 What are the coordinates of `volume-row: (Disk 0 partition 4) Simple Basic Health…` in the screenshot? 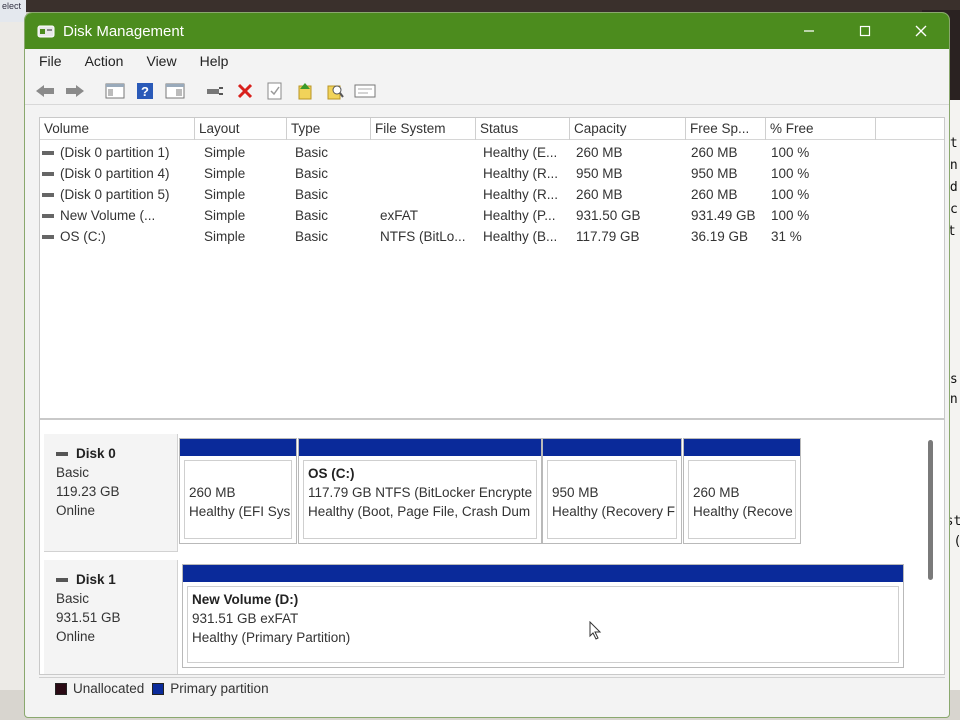 It's located at (492, 173).